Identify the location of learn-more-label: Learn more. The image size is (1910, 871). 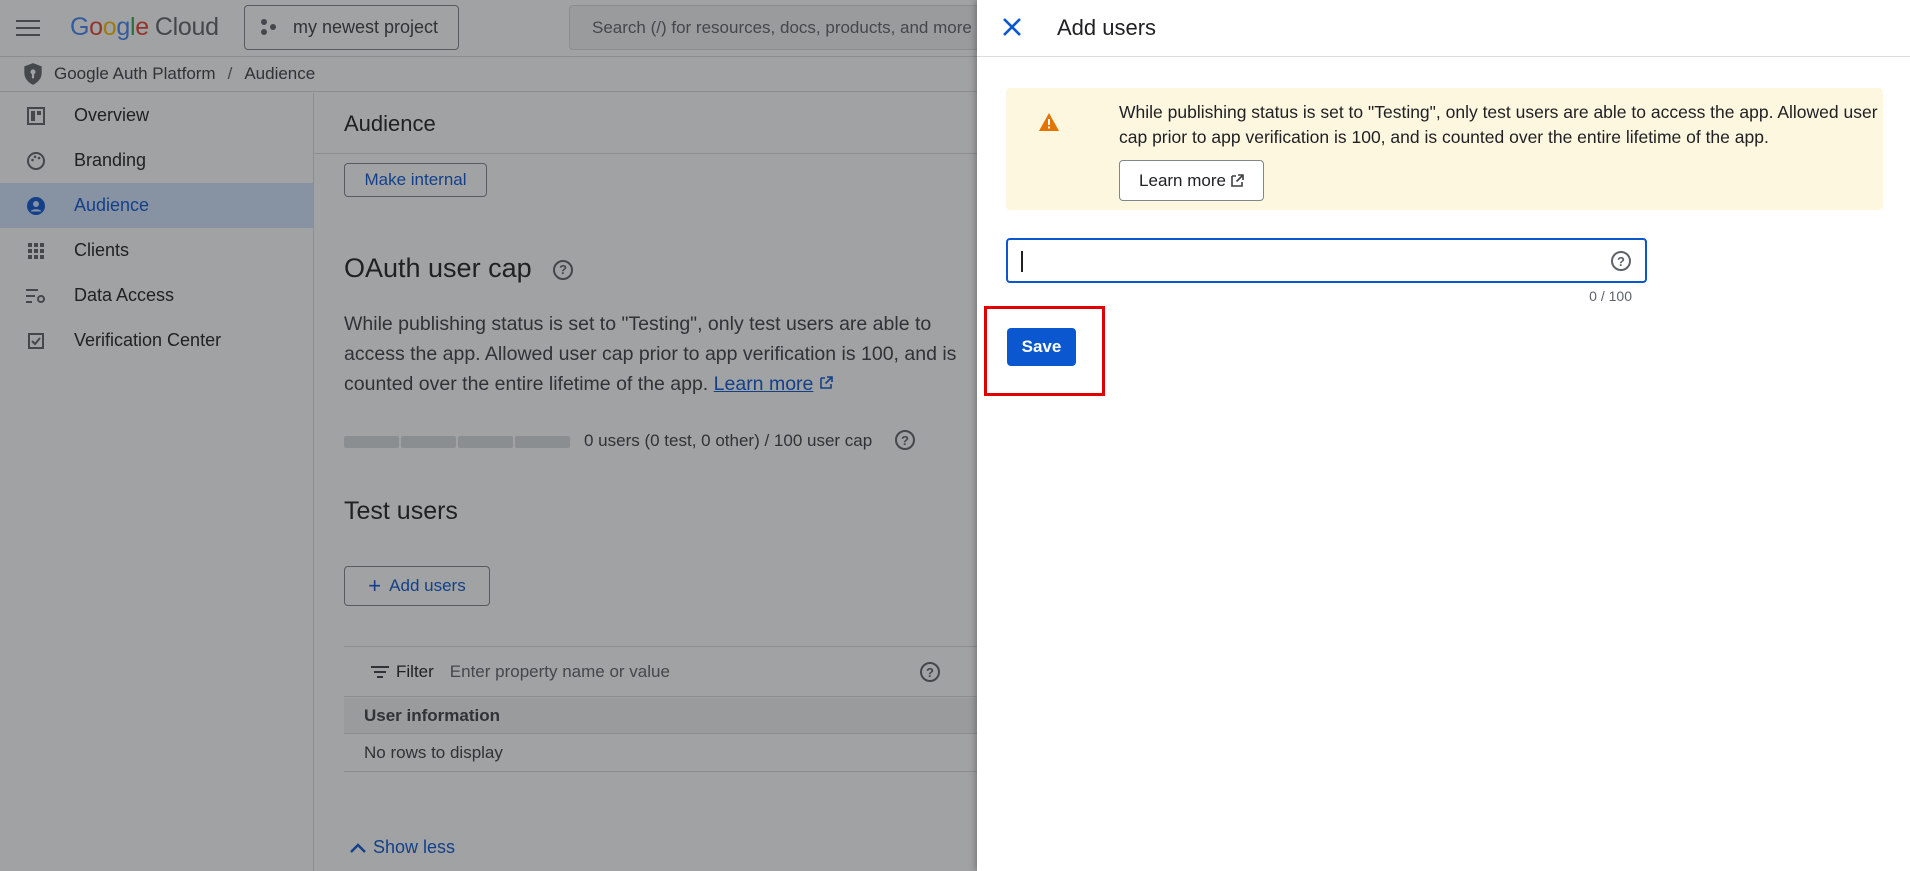
(1182, 180).